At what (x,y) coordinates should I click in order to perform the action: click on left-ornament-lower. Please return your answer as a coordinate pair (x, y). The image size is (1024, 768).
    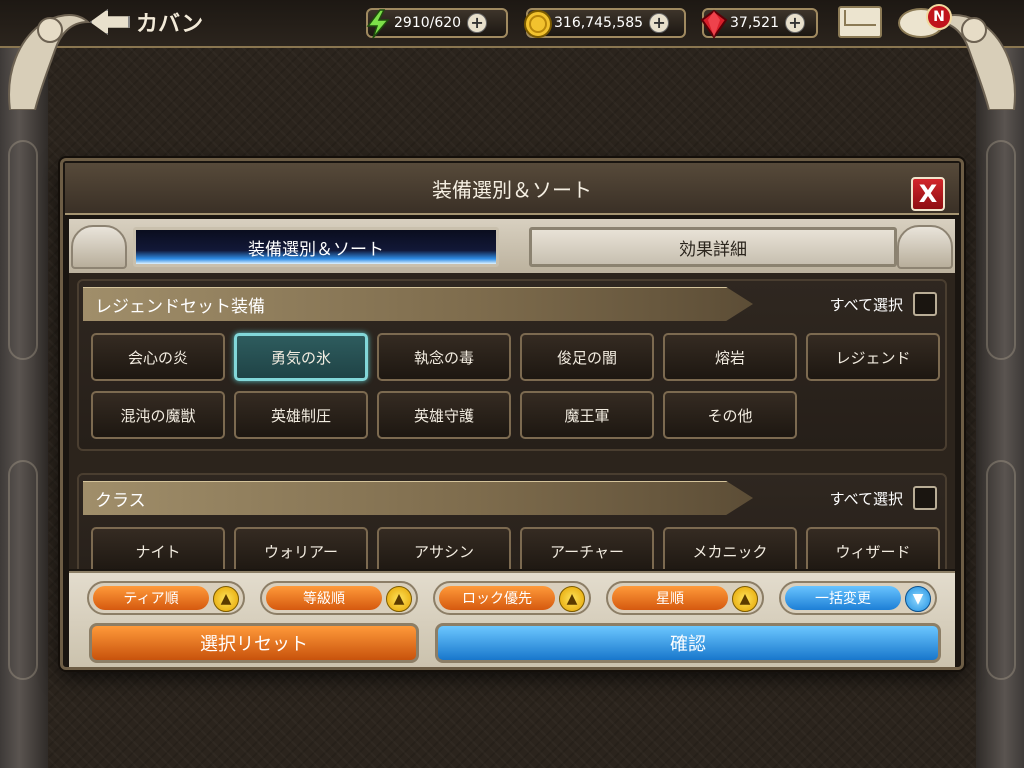
    Looking at the image, I should click on (23, 570).